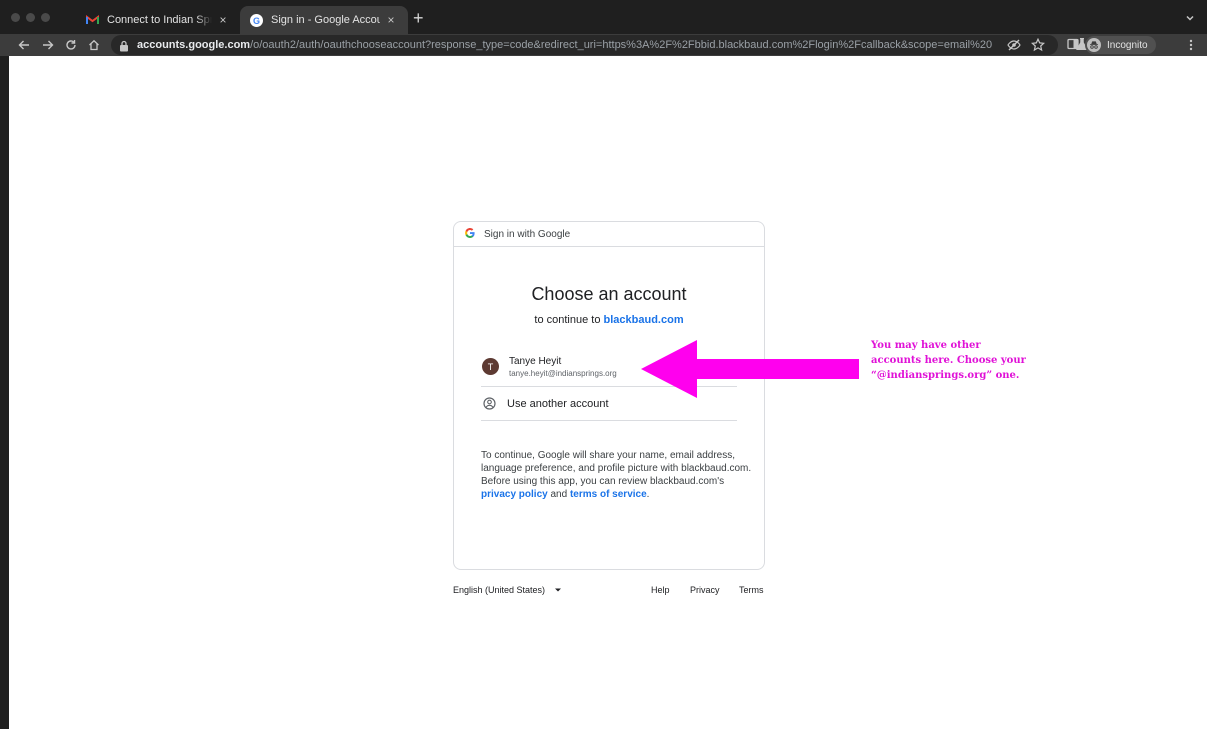 The image size is (1207, 729). I want to click on account-name: Tanye Heyit, so click(535, 361).